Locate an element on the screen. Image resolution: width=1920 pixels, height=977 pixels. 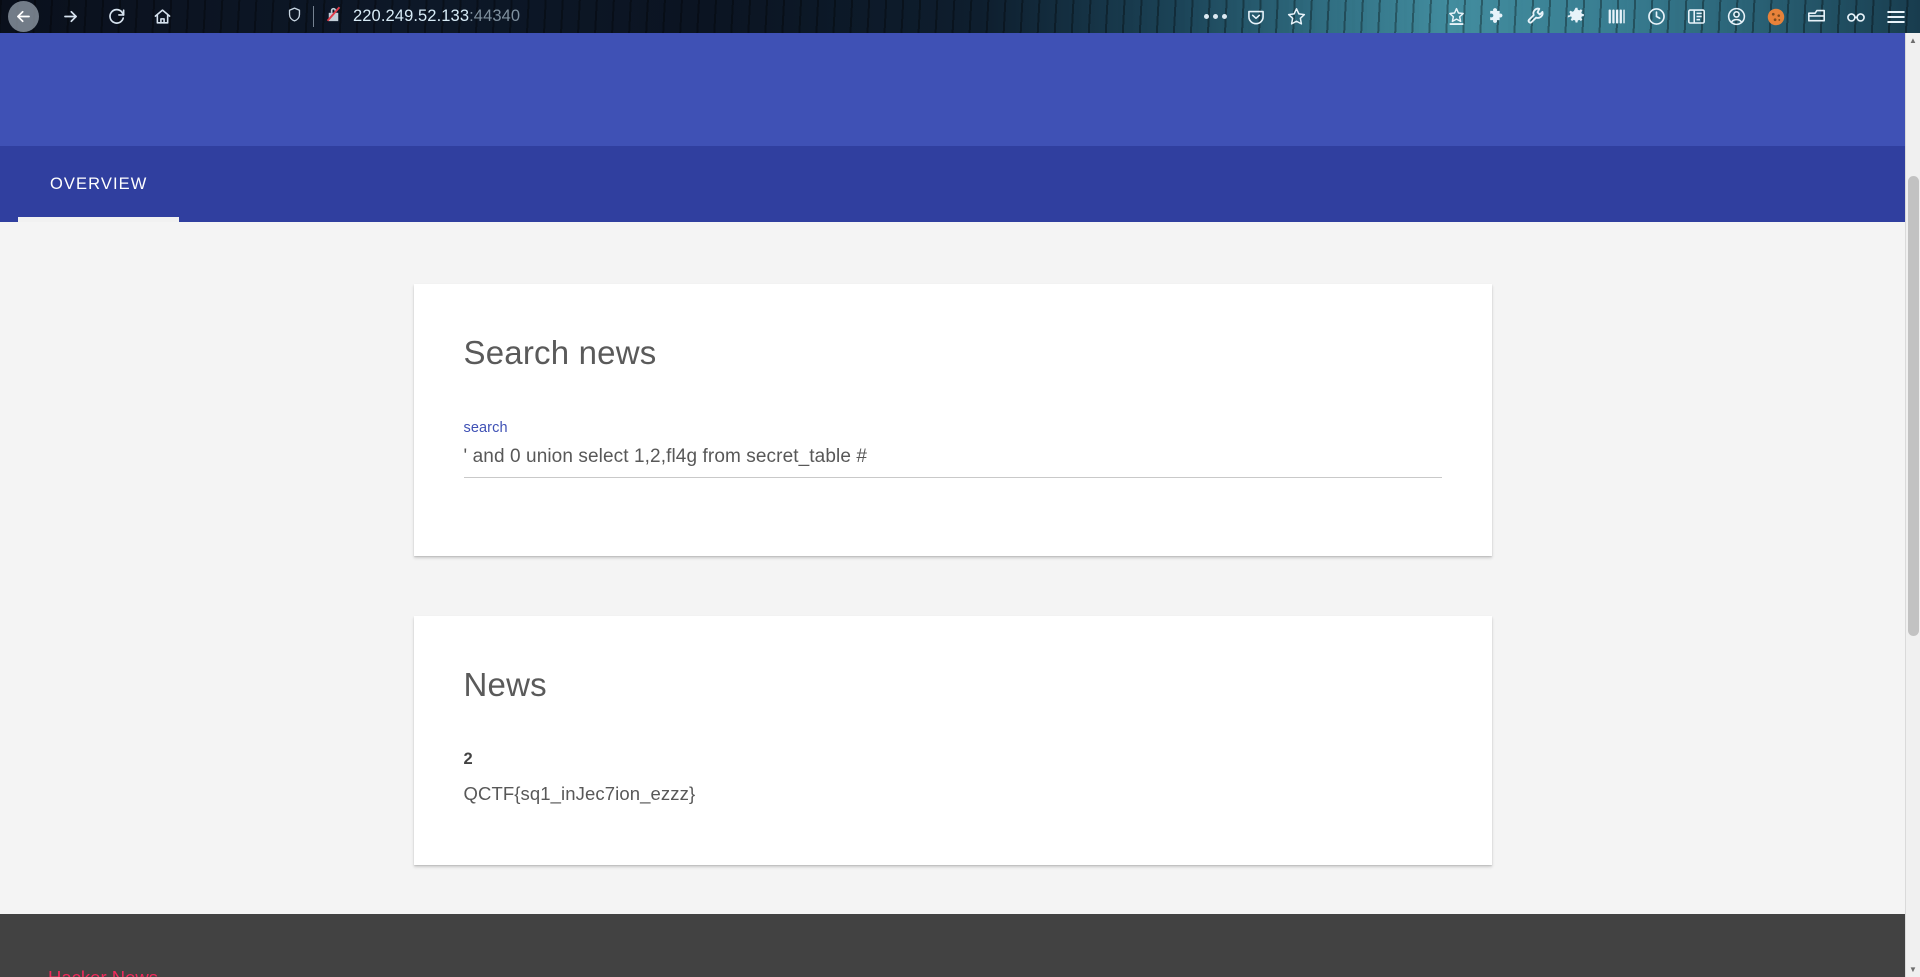
page-actions-ellipsis-icon is located at coordinates (1215, 17).